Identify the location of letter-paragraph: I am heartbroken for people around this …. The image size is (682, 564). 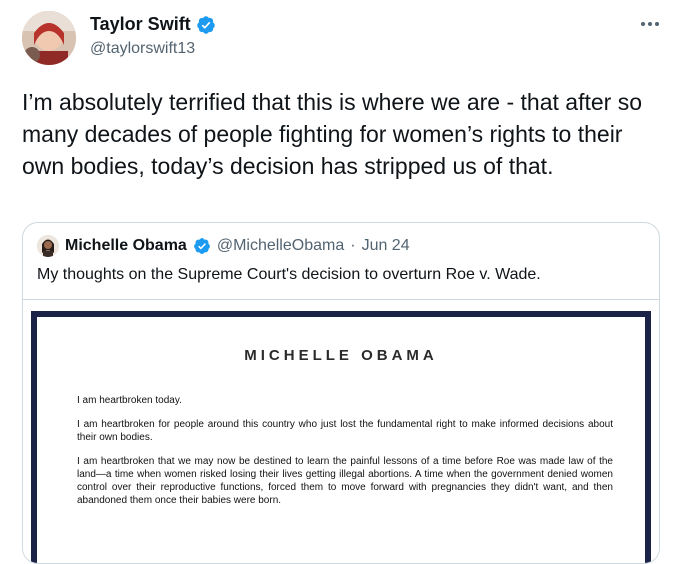
(345, 431).